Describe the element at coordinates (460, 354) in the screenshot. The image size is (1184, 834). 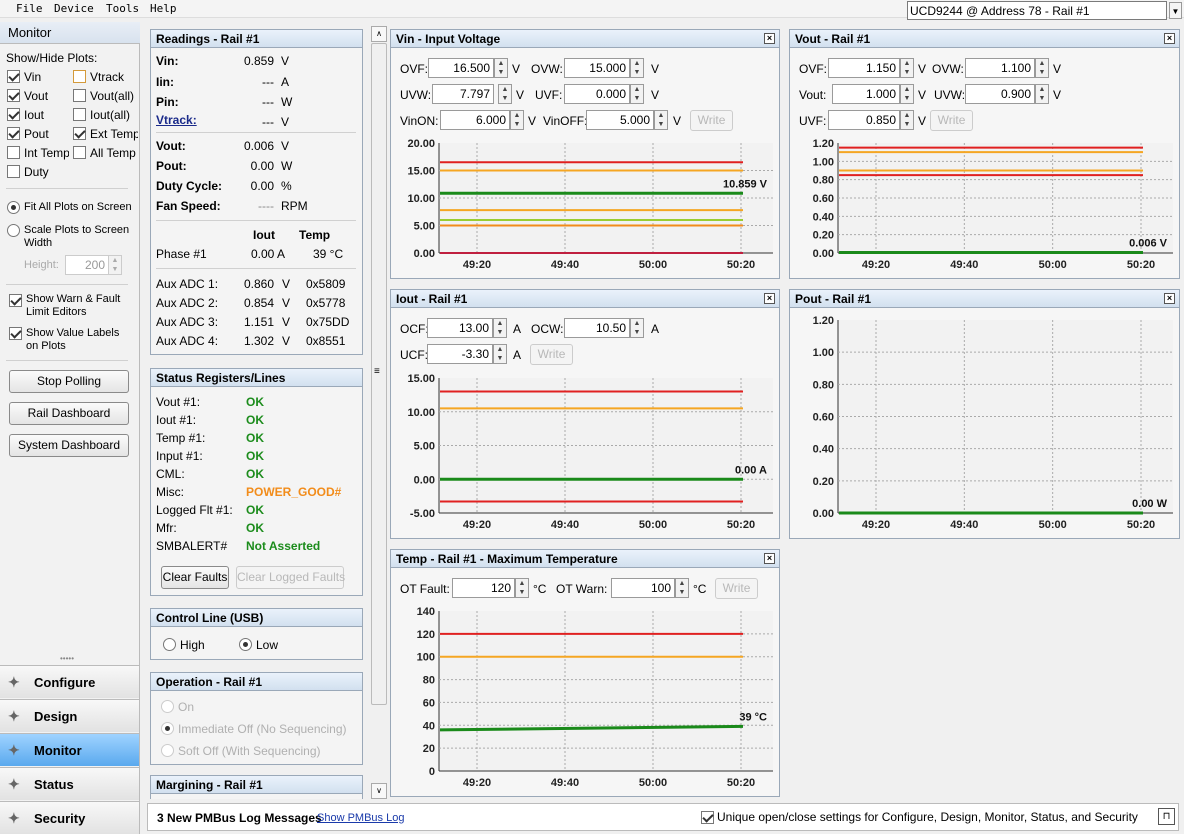
I see `iout-ucf-input: -3.30` at that location.